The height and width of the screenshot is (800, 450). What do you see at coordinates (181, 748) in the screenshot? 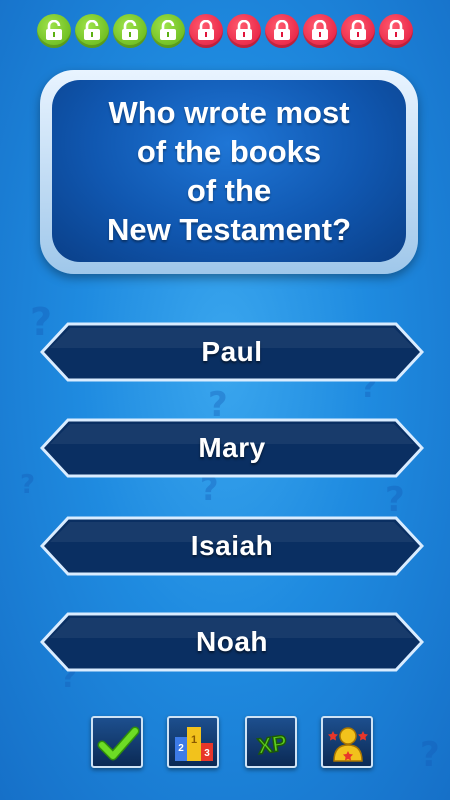
I see `podium-rank-2: 2` at bounding box center [181, 748].